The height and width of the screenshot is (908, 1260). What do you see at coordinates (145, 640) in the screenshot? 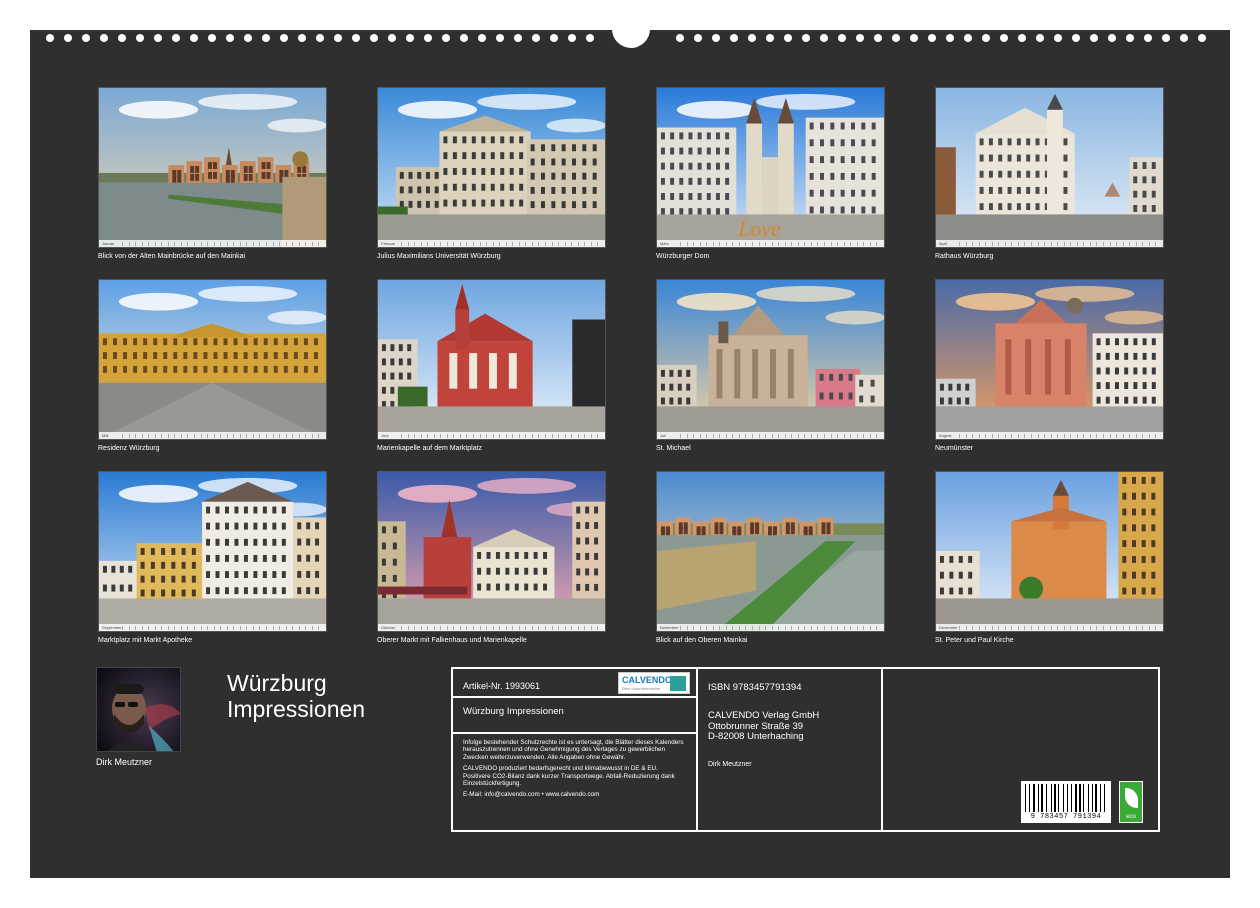
I see `month-caption: Marktplatz mit Markt Apotheke` at bounding box center [145, 640].